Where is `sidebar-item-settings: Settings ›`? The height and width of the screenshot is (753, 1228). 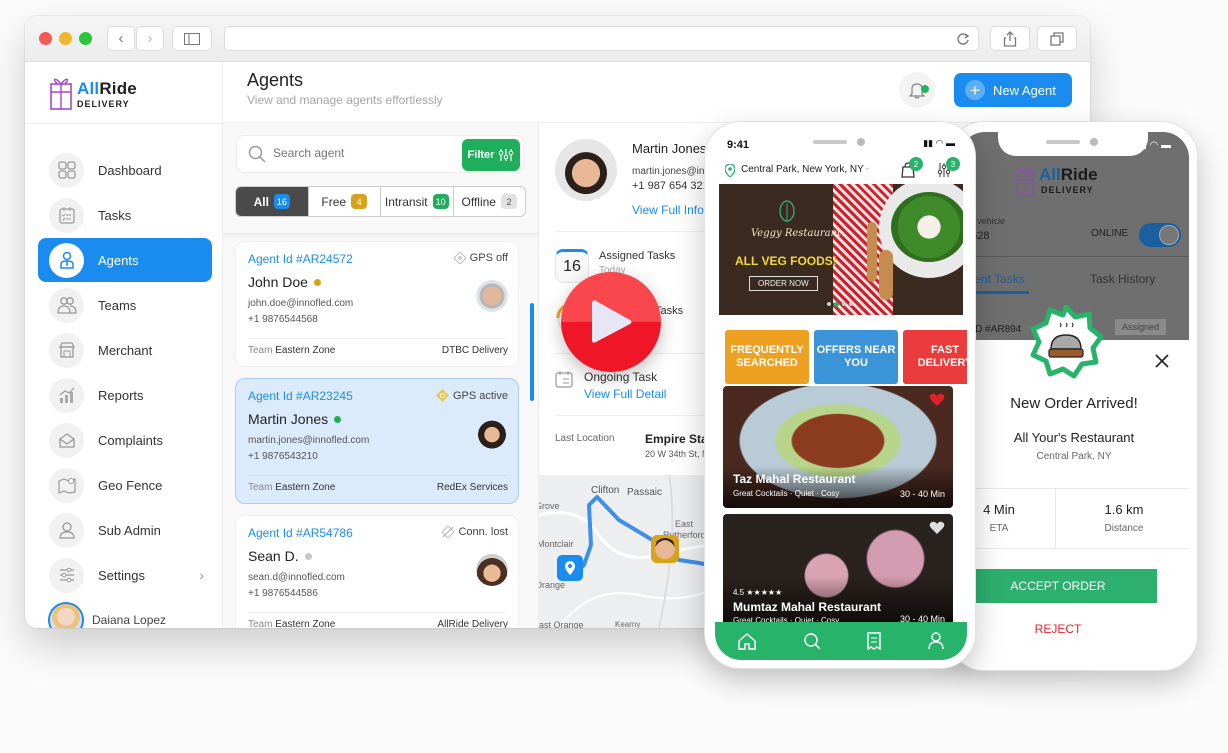 sidebar-item-settings: Settings › is located at coordinates (125, 575).